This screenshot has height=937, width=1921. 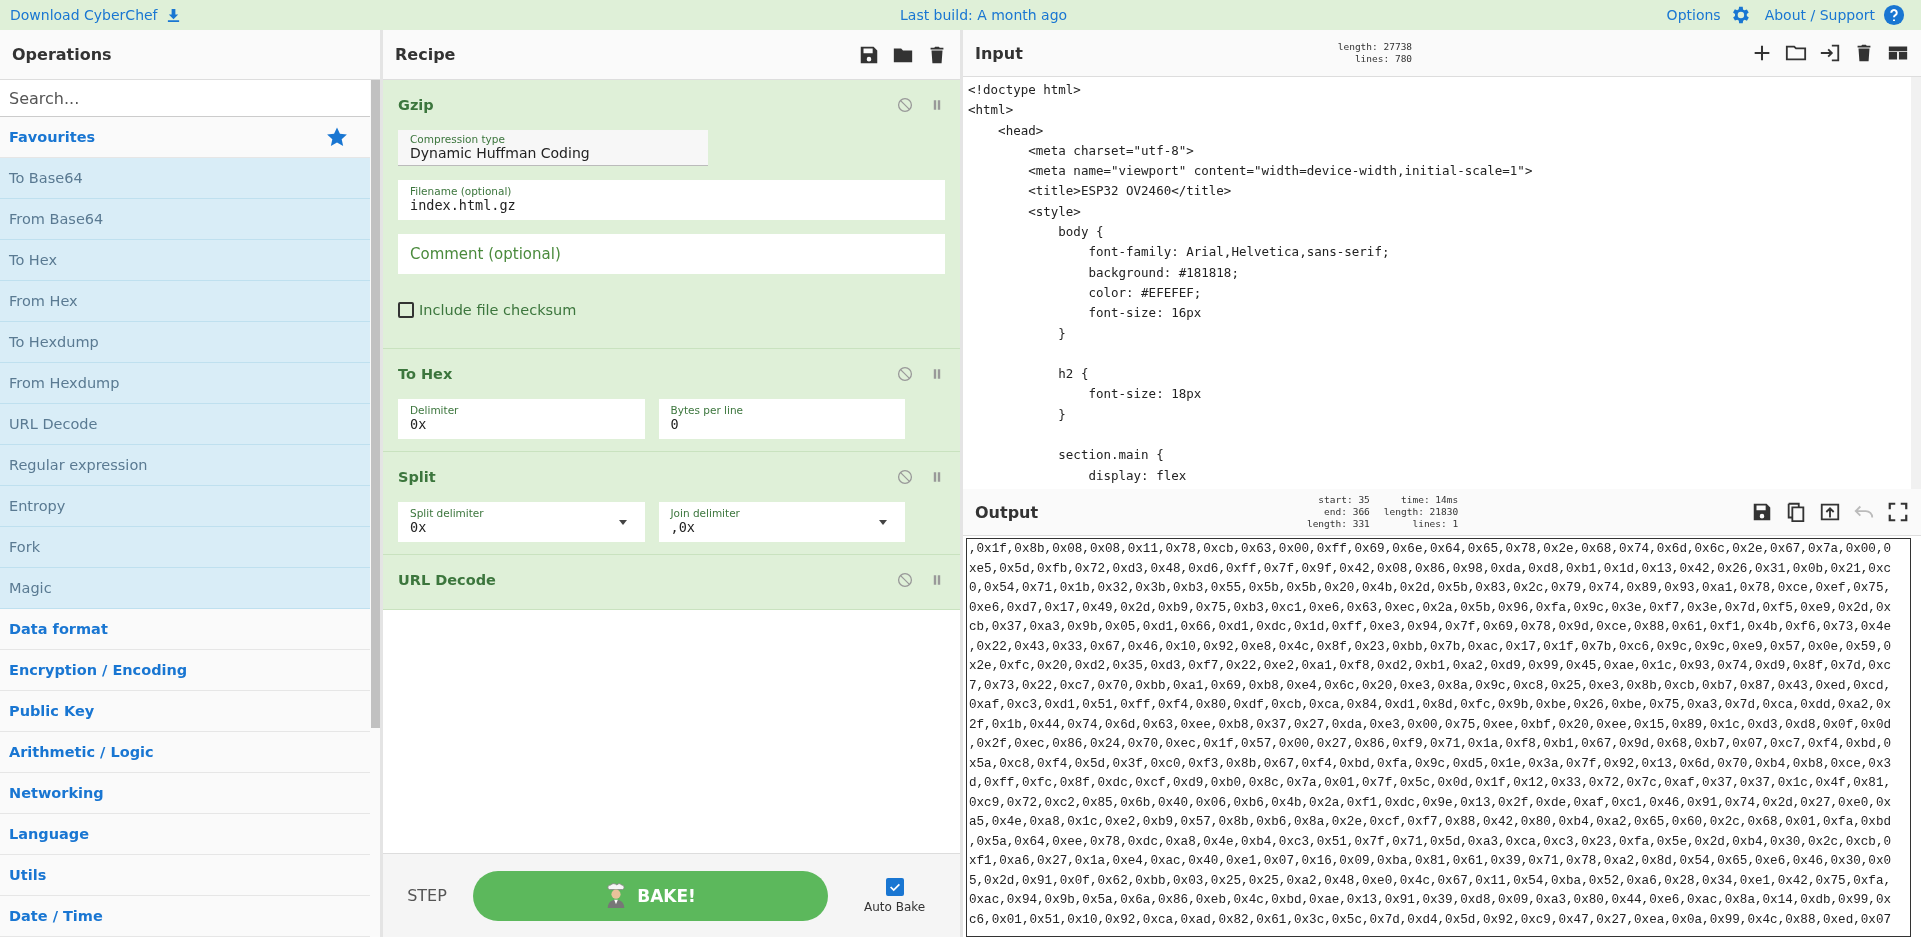 I want to click on output-line: 0xc9,0x72,0xc2,0x85,0x6b,0x40,0x06,0xb6,0x4b,0x2a,0xf1,0xdc,0x9e,0x13,0x2f,0xde,0xaf,0xc1,0x46,0x91,0x74,0x2d,0x27,0xe0,0x, so click(x=1430, y=803).